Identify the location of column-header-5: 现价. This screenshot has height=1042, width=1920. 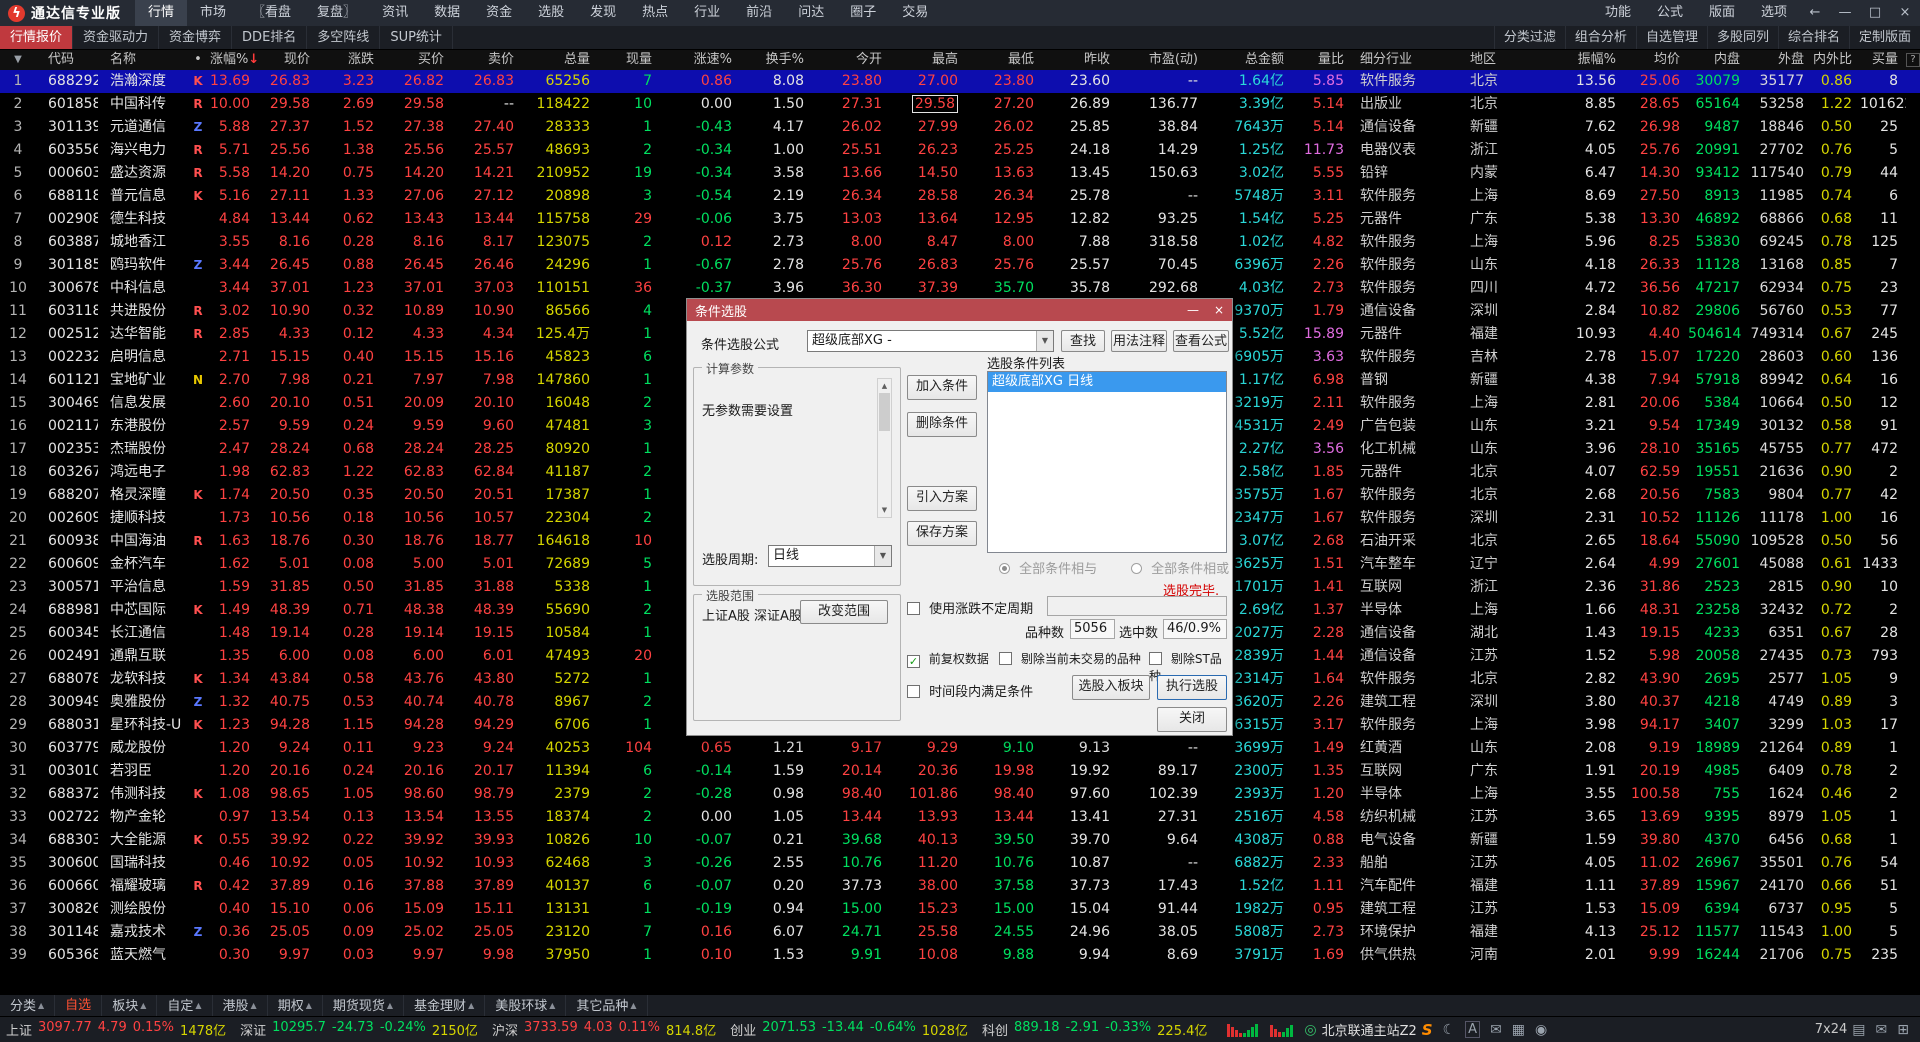
(288, 60).